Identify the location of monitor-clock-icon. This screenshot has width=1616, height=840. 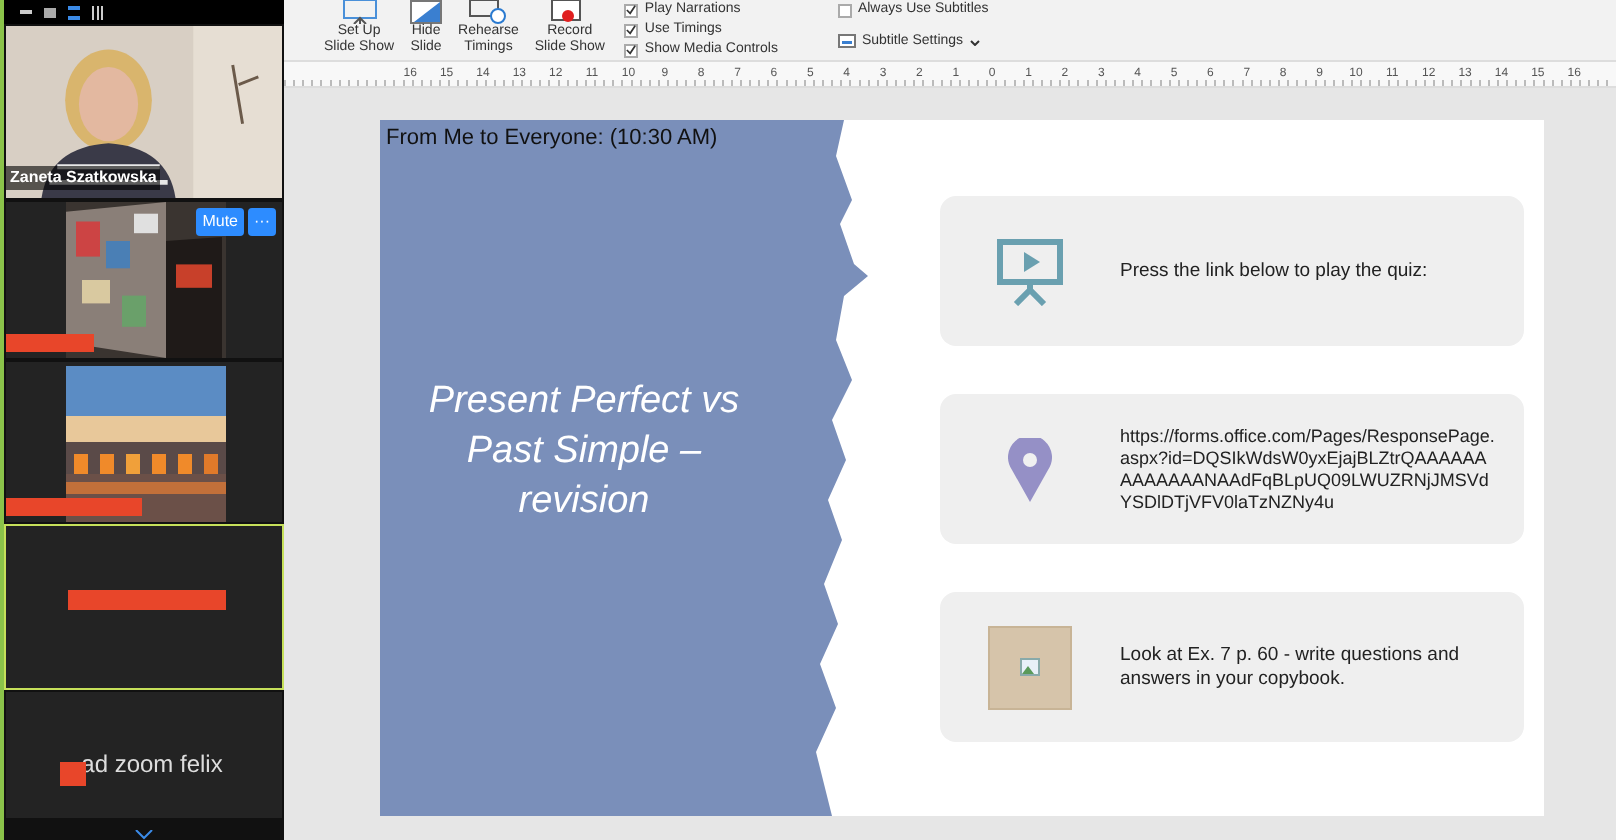
(488, 12).